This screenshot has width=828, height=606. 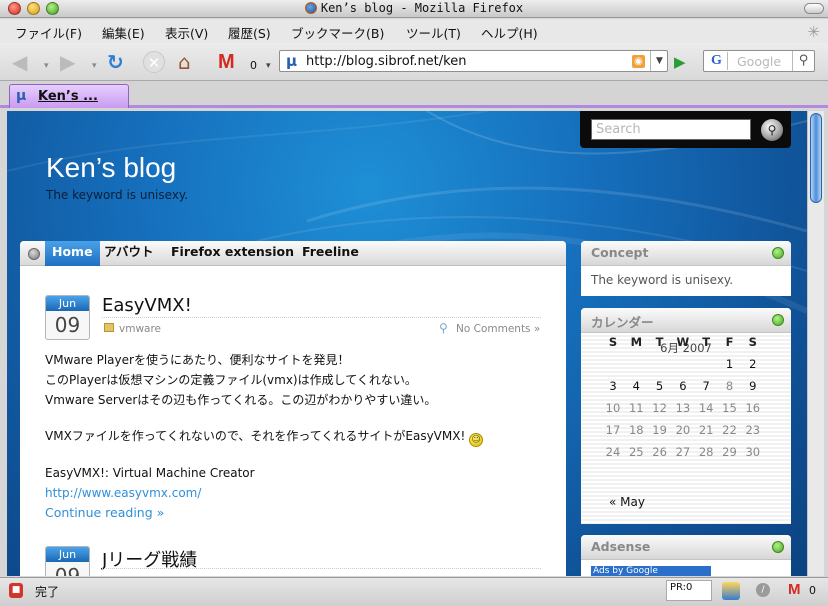 I want to click on gmail-status-icon: M, so click(x=794, y=589).